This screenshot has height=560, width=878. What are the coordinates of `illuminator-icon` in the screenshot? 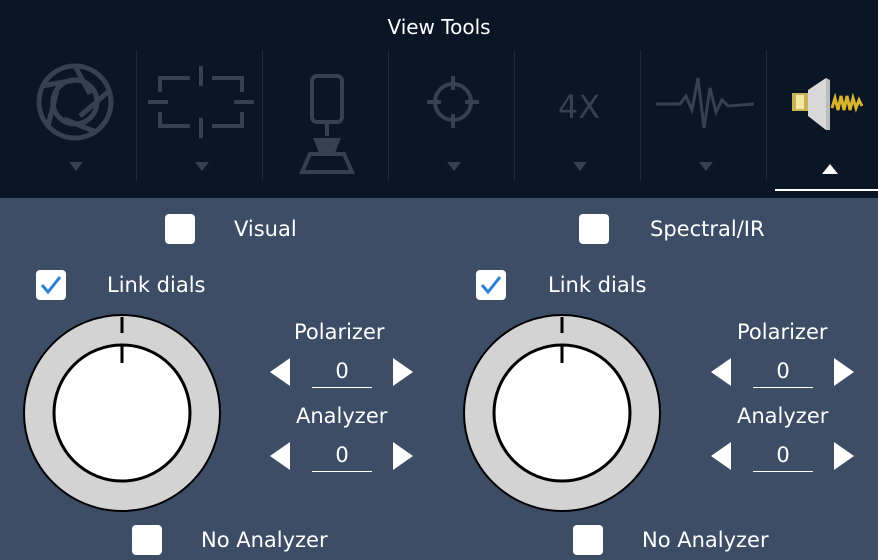 It's located at (327, 124).